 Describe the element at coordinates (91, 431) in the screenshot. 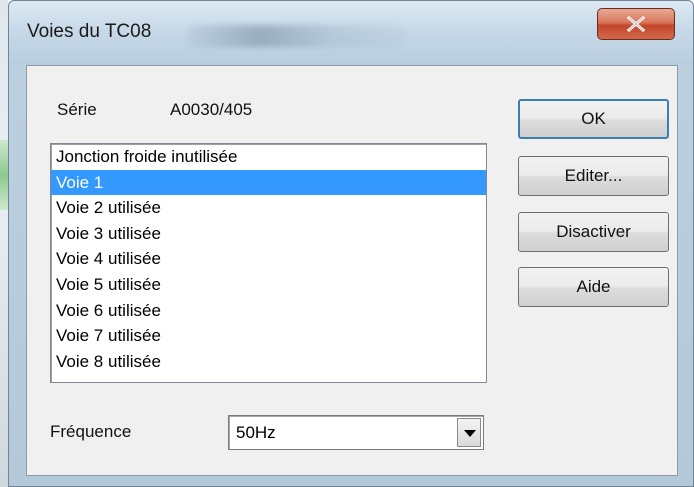

I see `frequency-label: Fréquence` at that location.